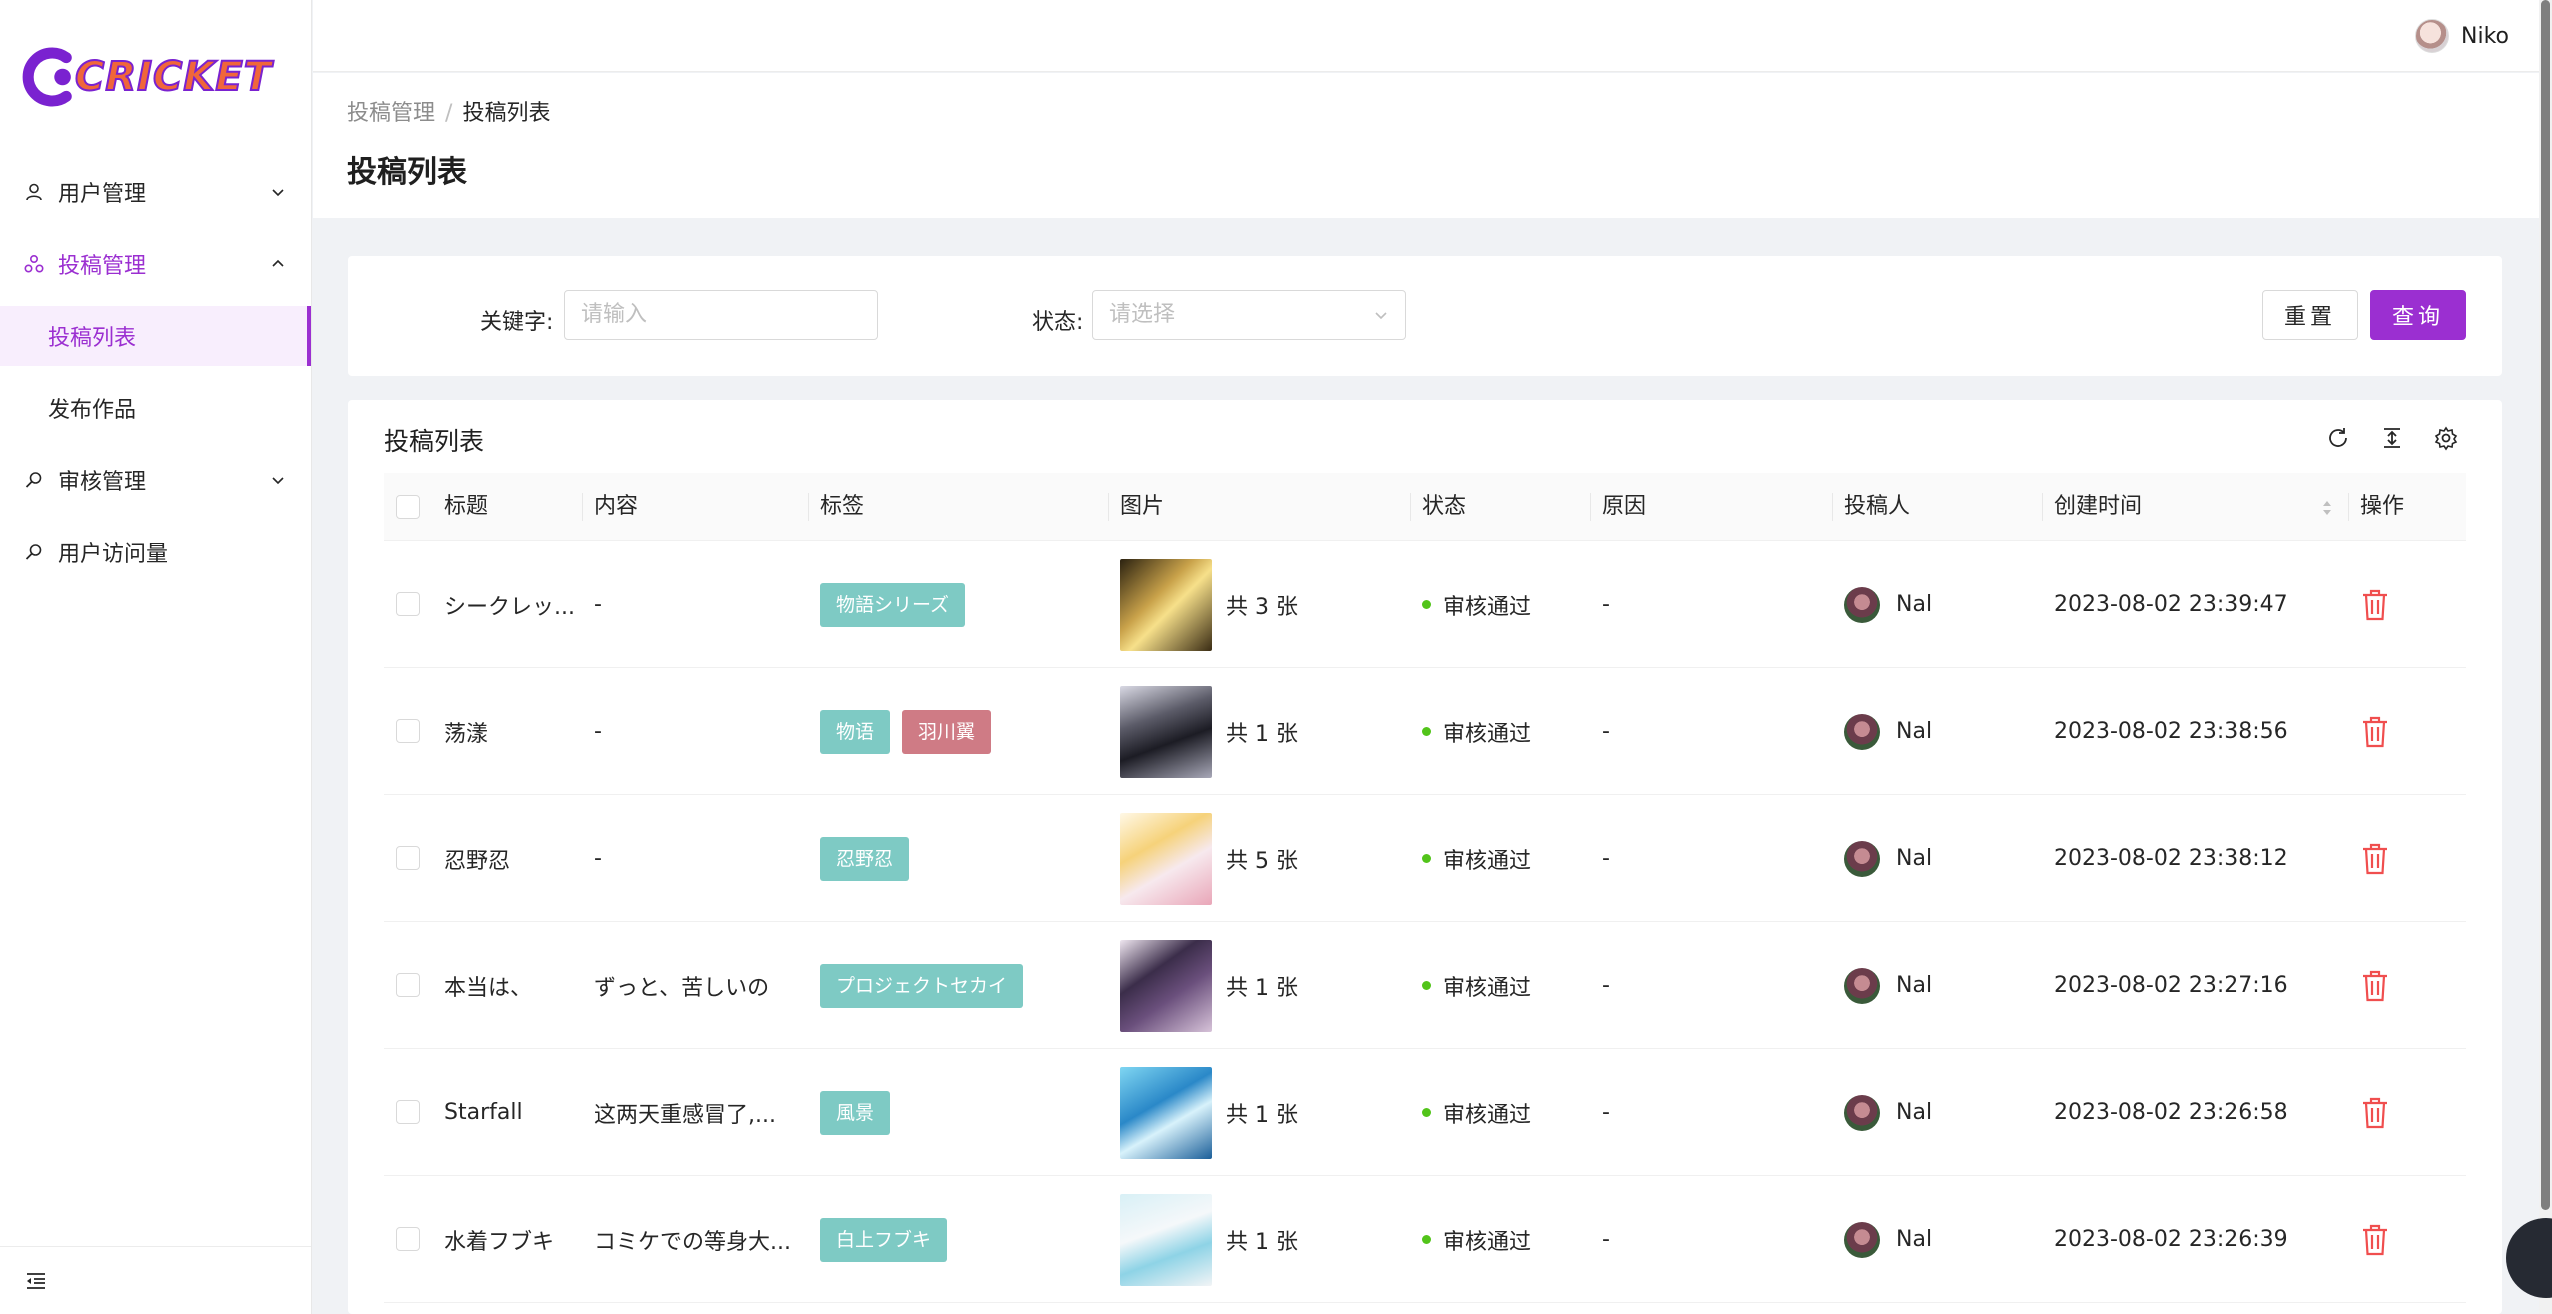 Image resolution: width=2552 pixels, height=1314 pixels. I want to click on keyword-placeholder: 请输入, so click(614, 314).